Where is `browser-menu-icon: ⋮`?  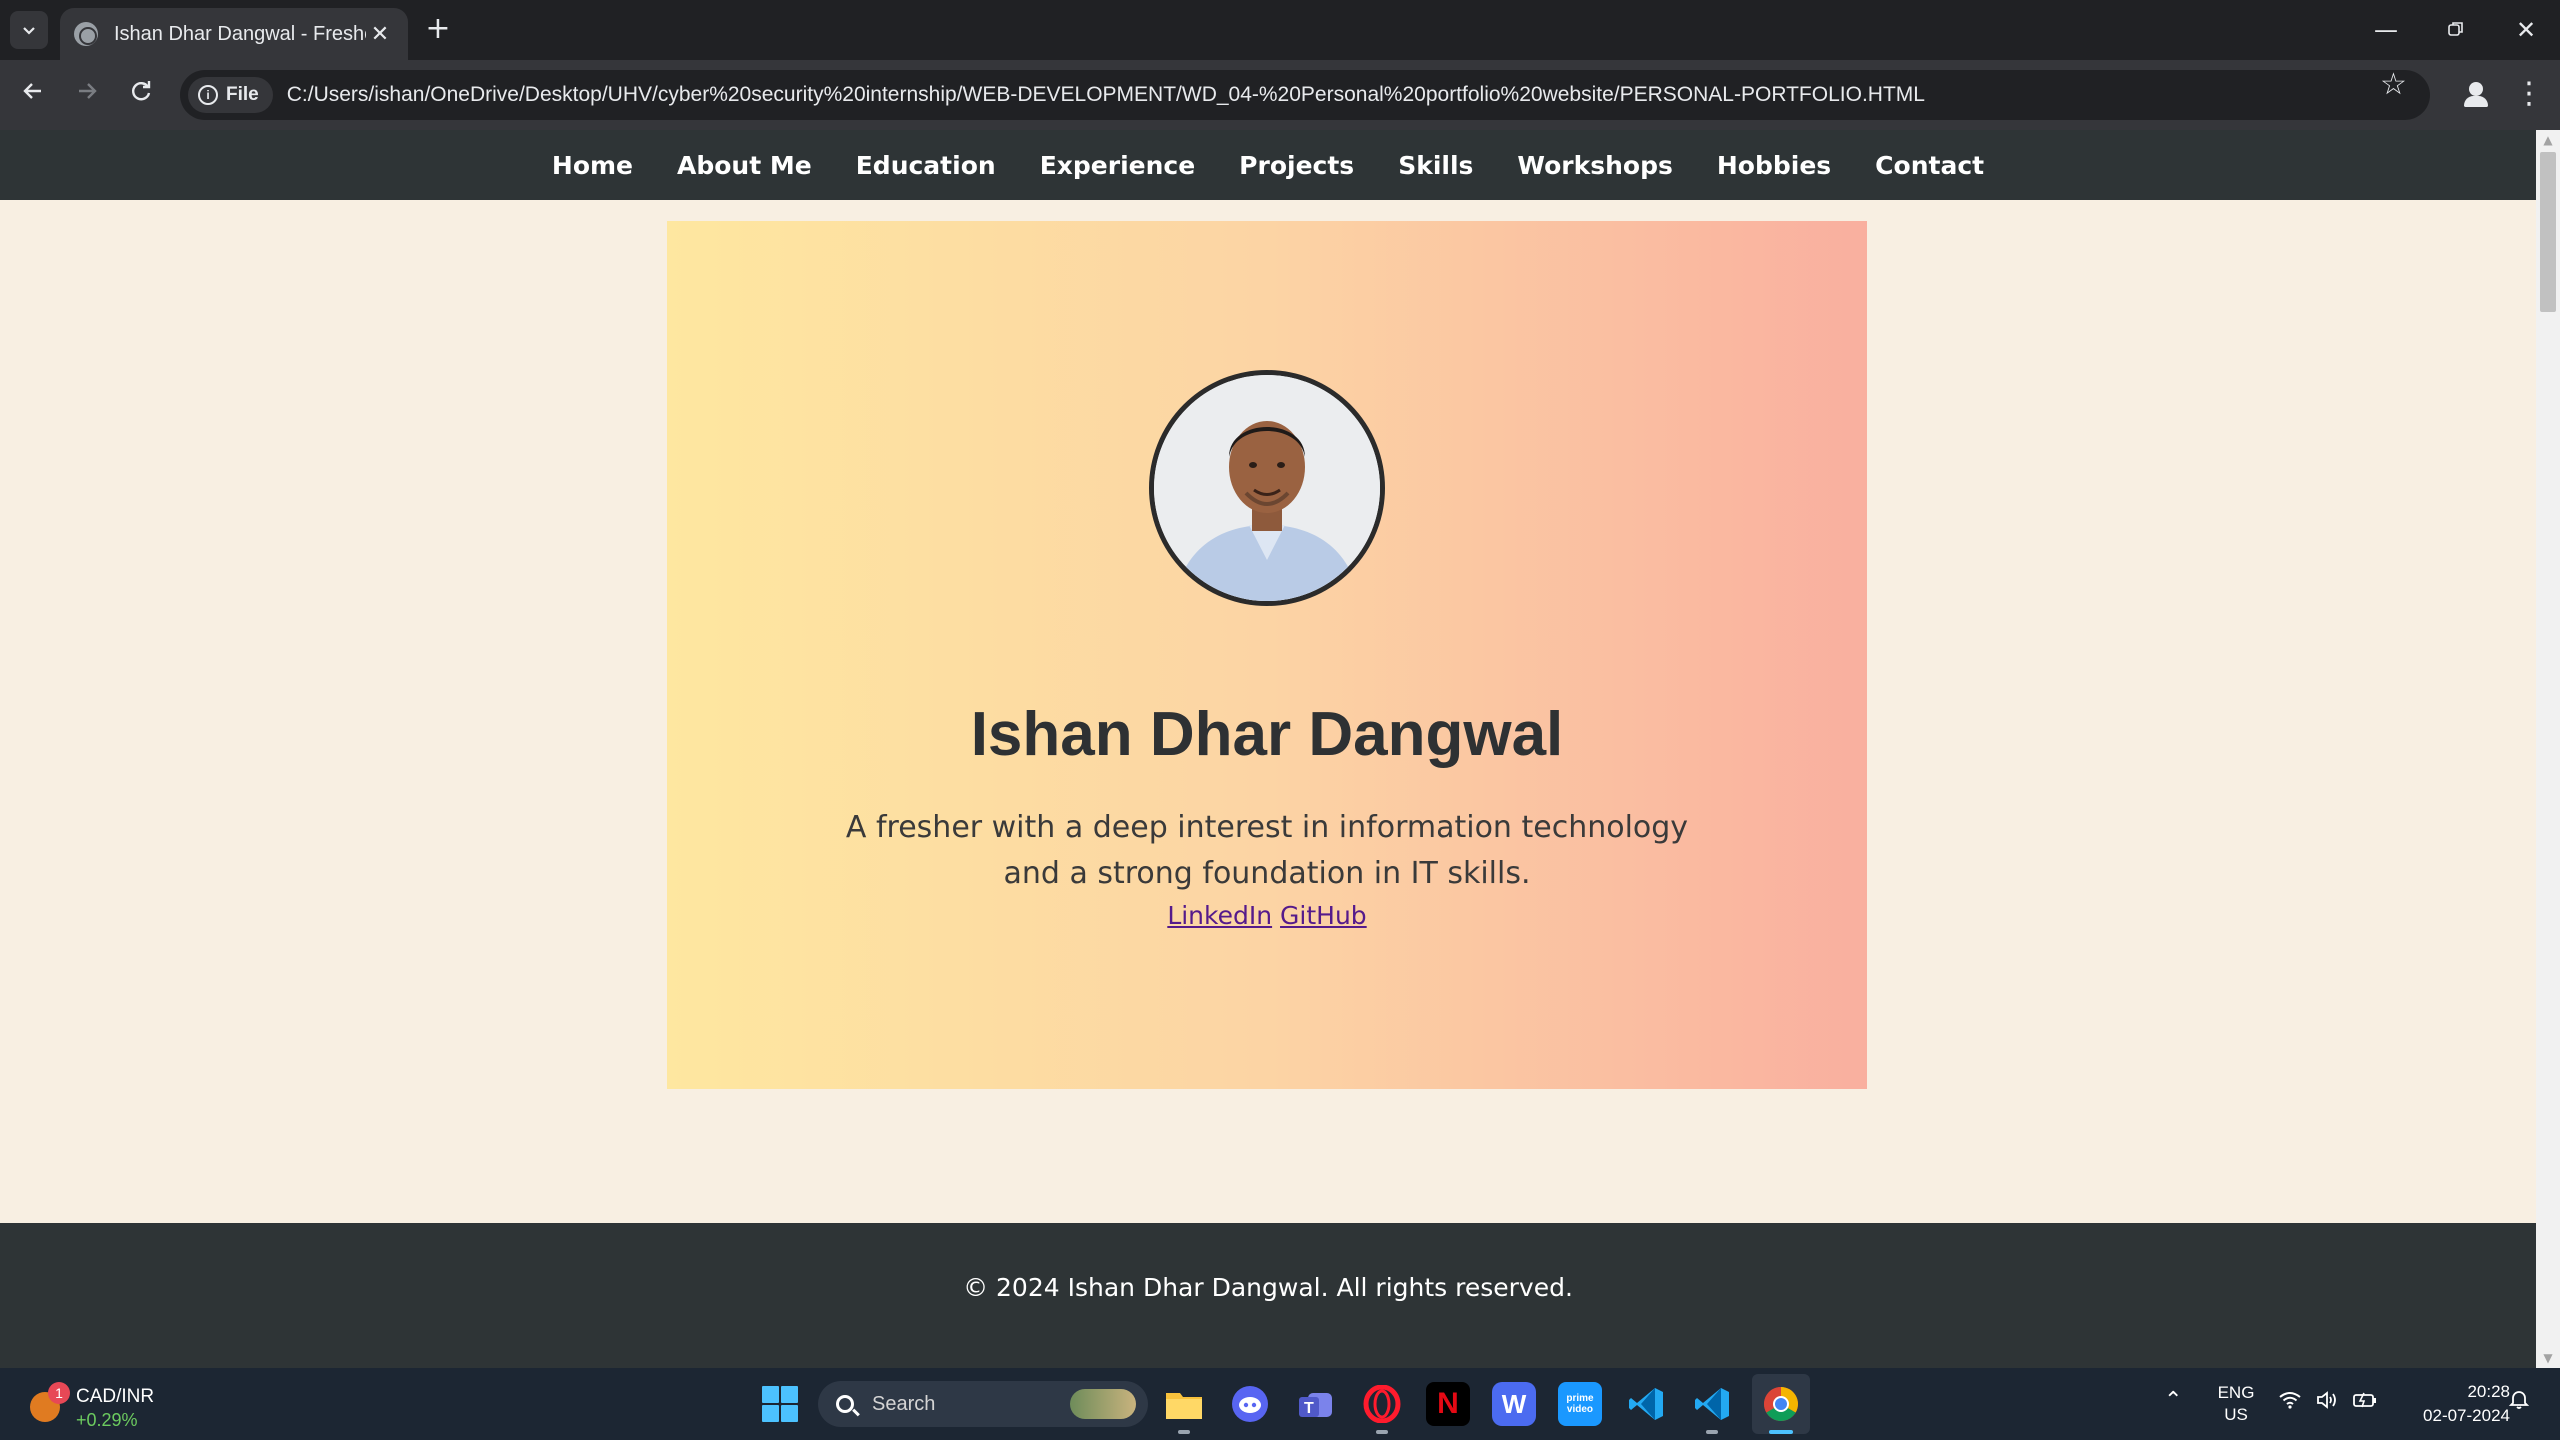
browser-menu-icon: ⋮ is located at coordinates (2529, 95).